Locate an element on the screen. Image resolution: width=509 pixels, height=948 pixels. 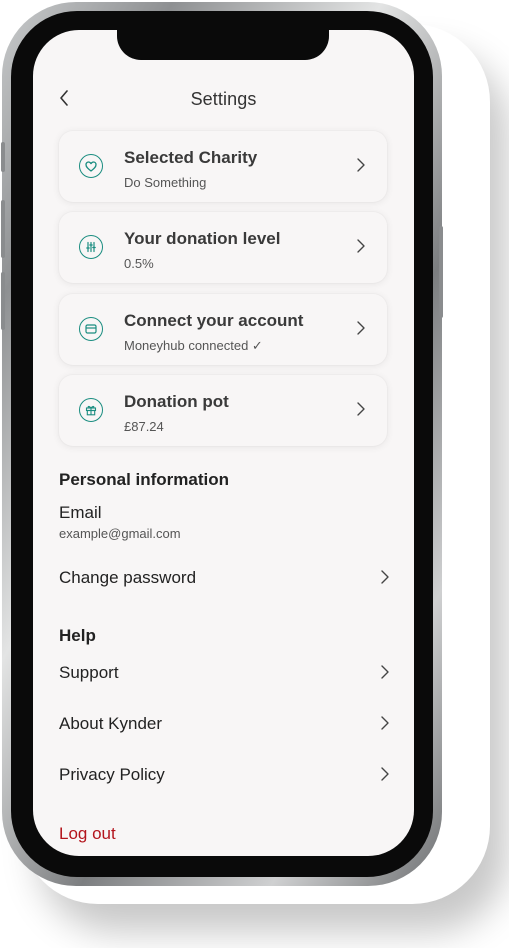
card-subtitle: £87.24 is located at coordinates (144, 426).